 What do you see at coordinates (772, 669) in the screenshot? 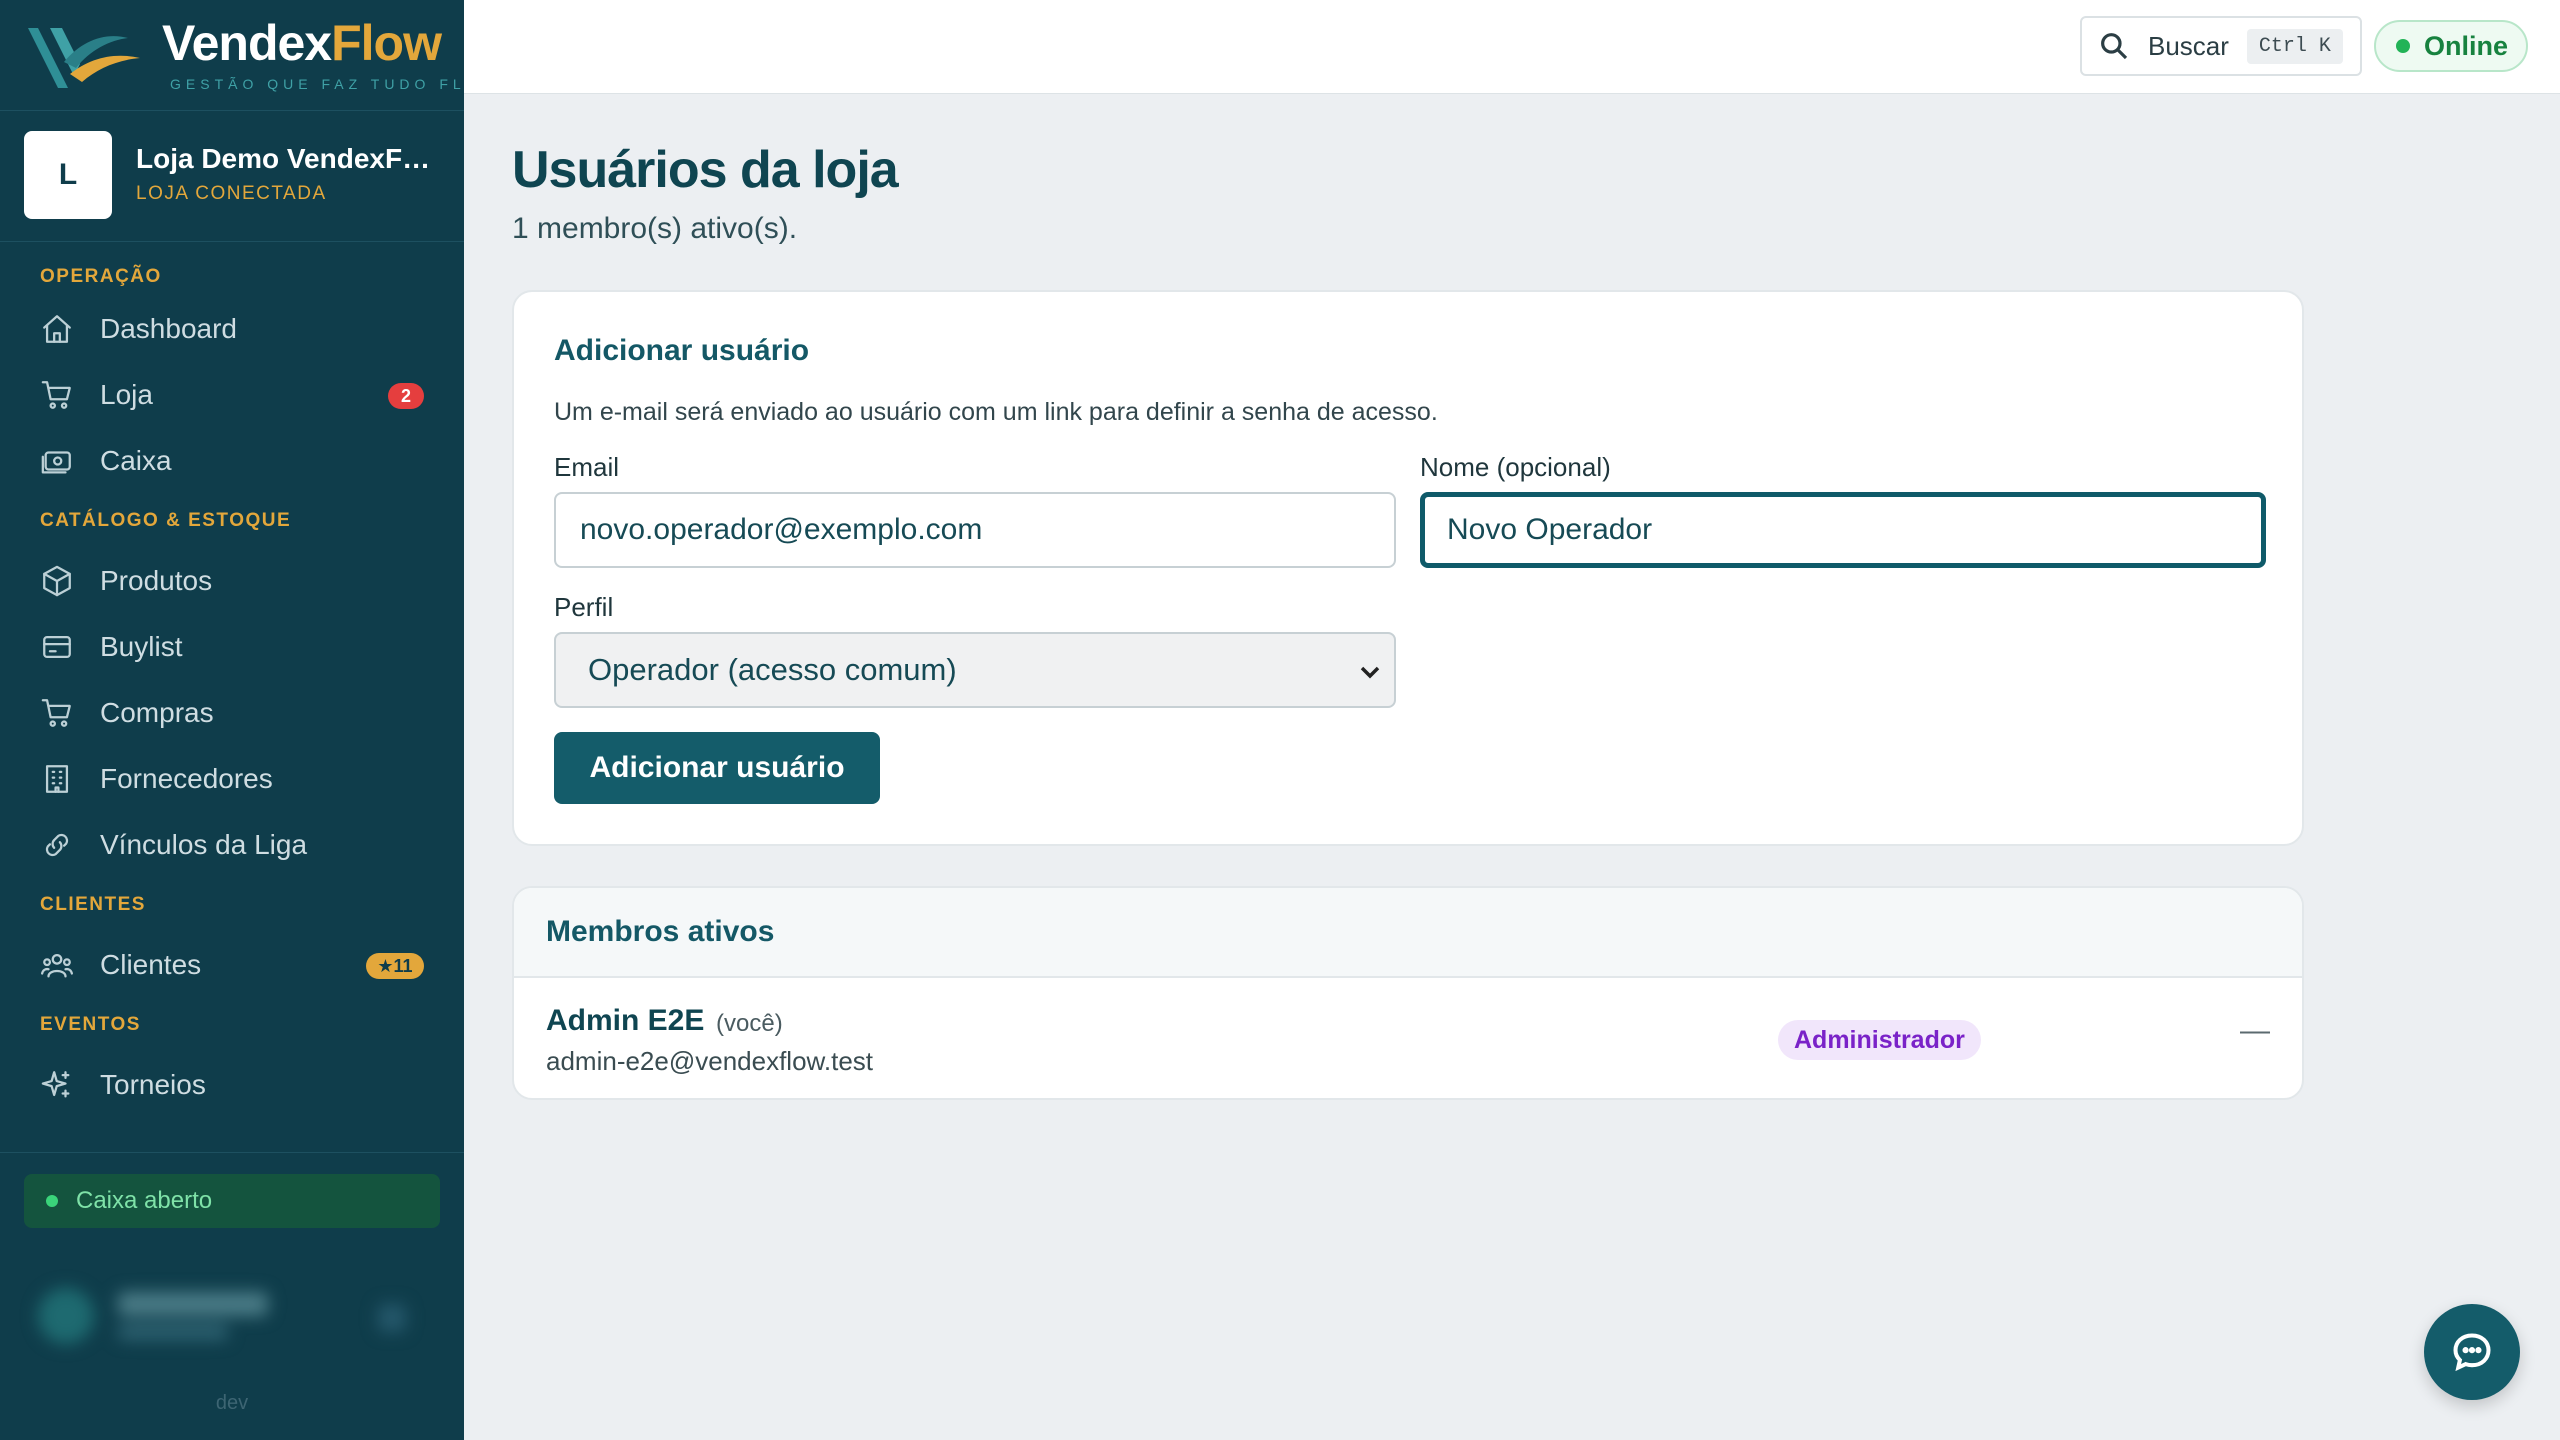
I see `profile-selected-value: Operador (acesso comum)` at bounding box center [772, 669].